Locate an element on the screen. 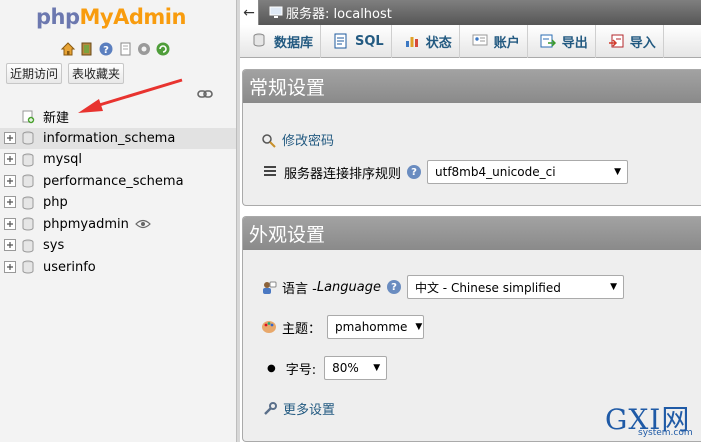  font-size-row: ● 80% 字号: 80% ▼ is located at coordinates (327, 368).